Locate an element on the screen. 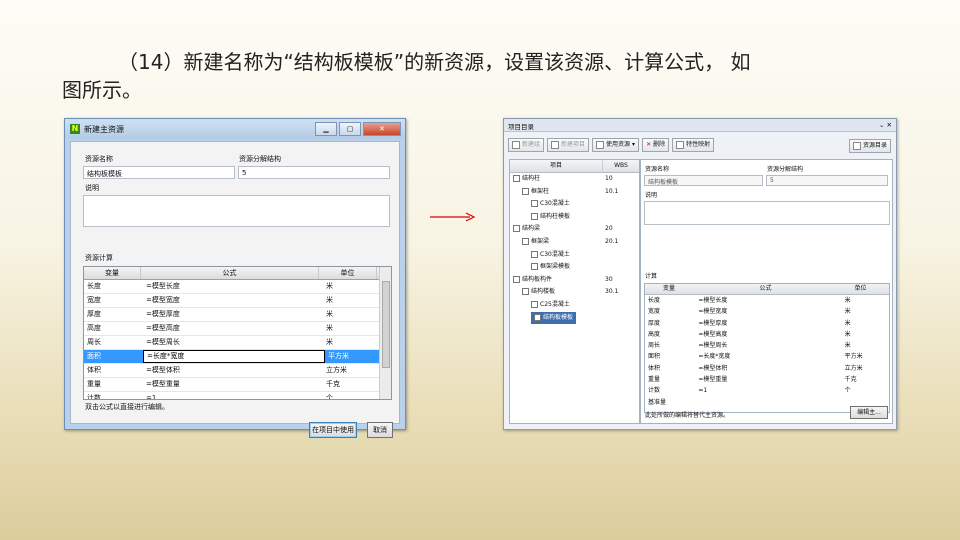  tree-item: C25混凝土 is located at coordinates (574, 305).